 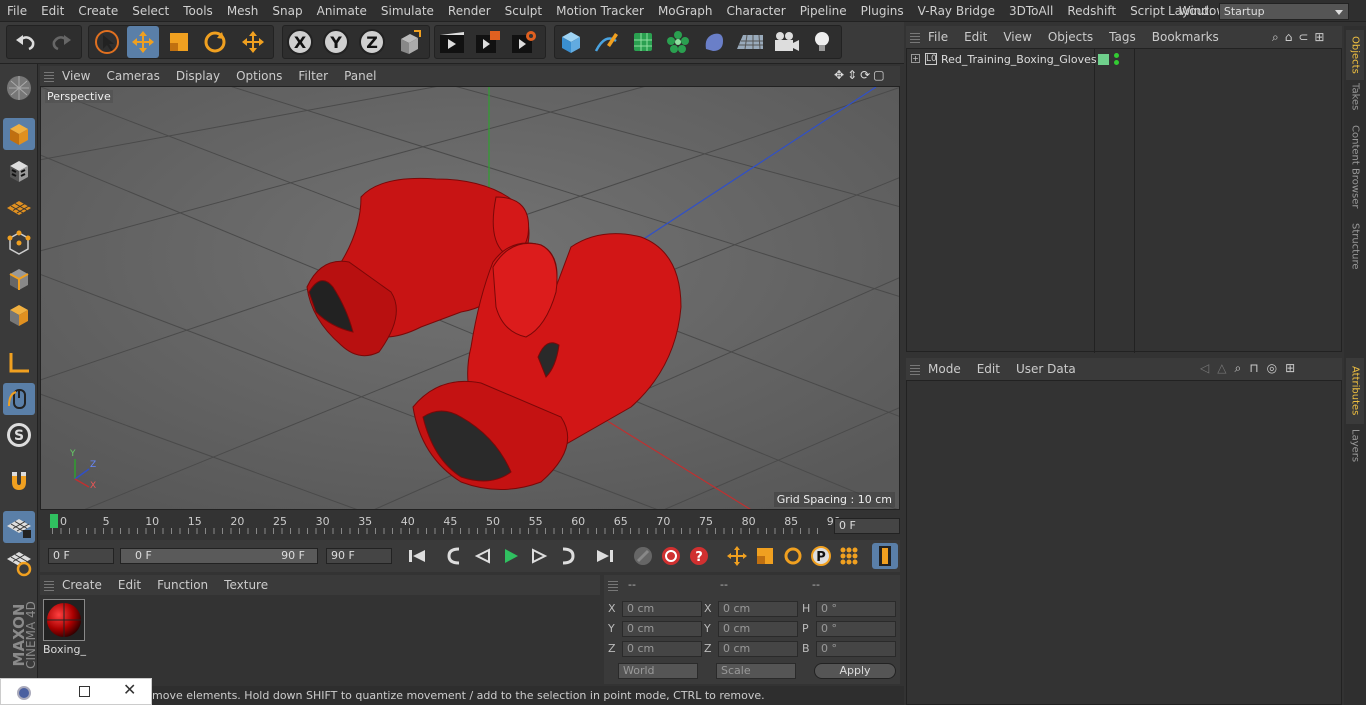 What do you see at coordinates (1355, 391) in the screenshot?
I see `tab-attributes: Attributes` at bounding box center [1355, 391].